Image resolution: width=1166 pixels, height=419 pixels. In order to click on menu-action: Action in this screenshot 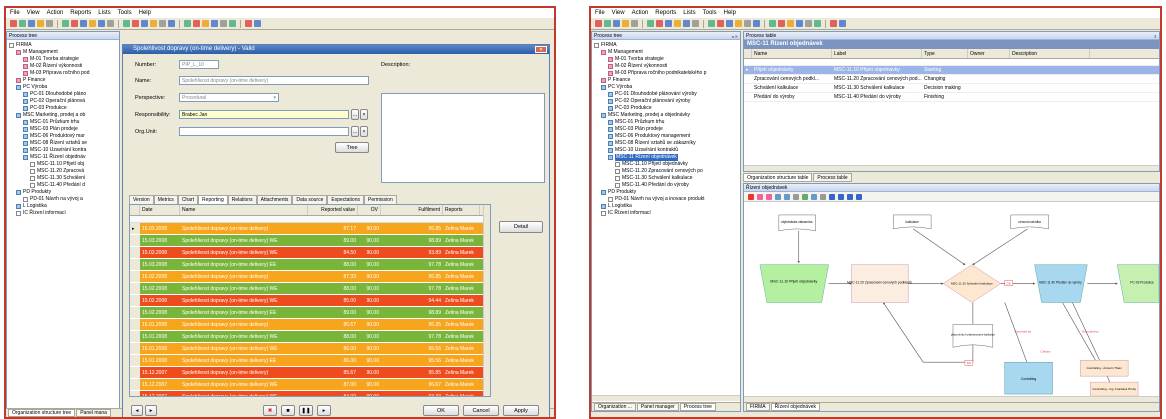, I will do `click(640, 13)`.